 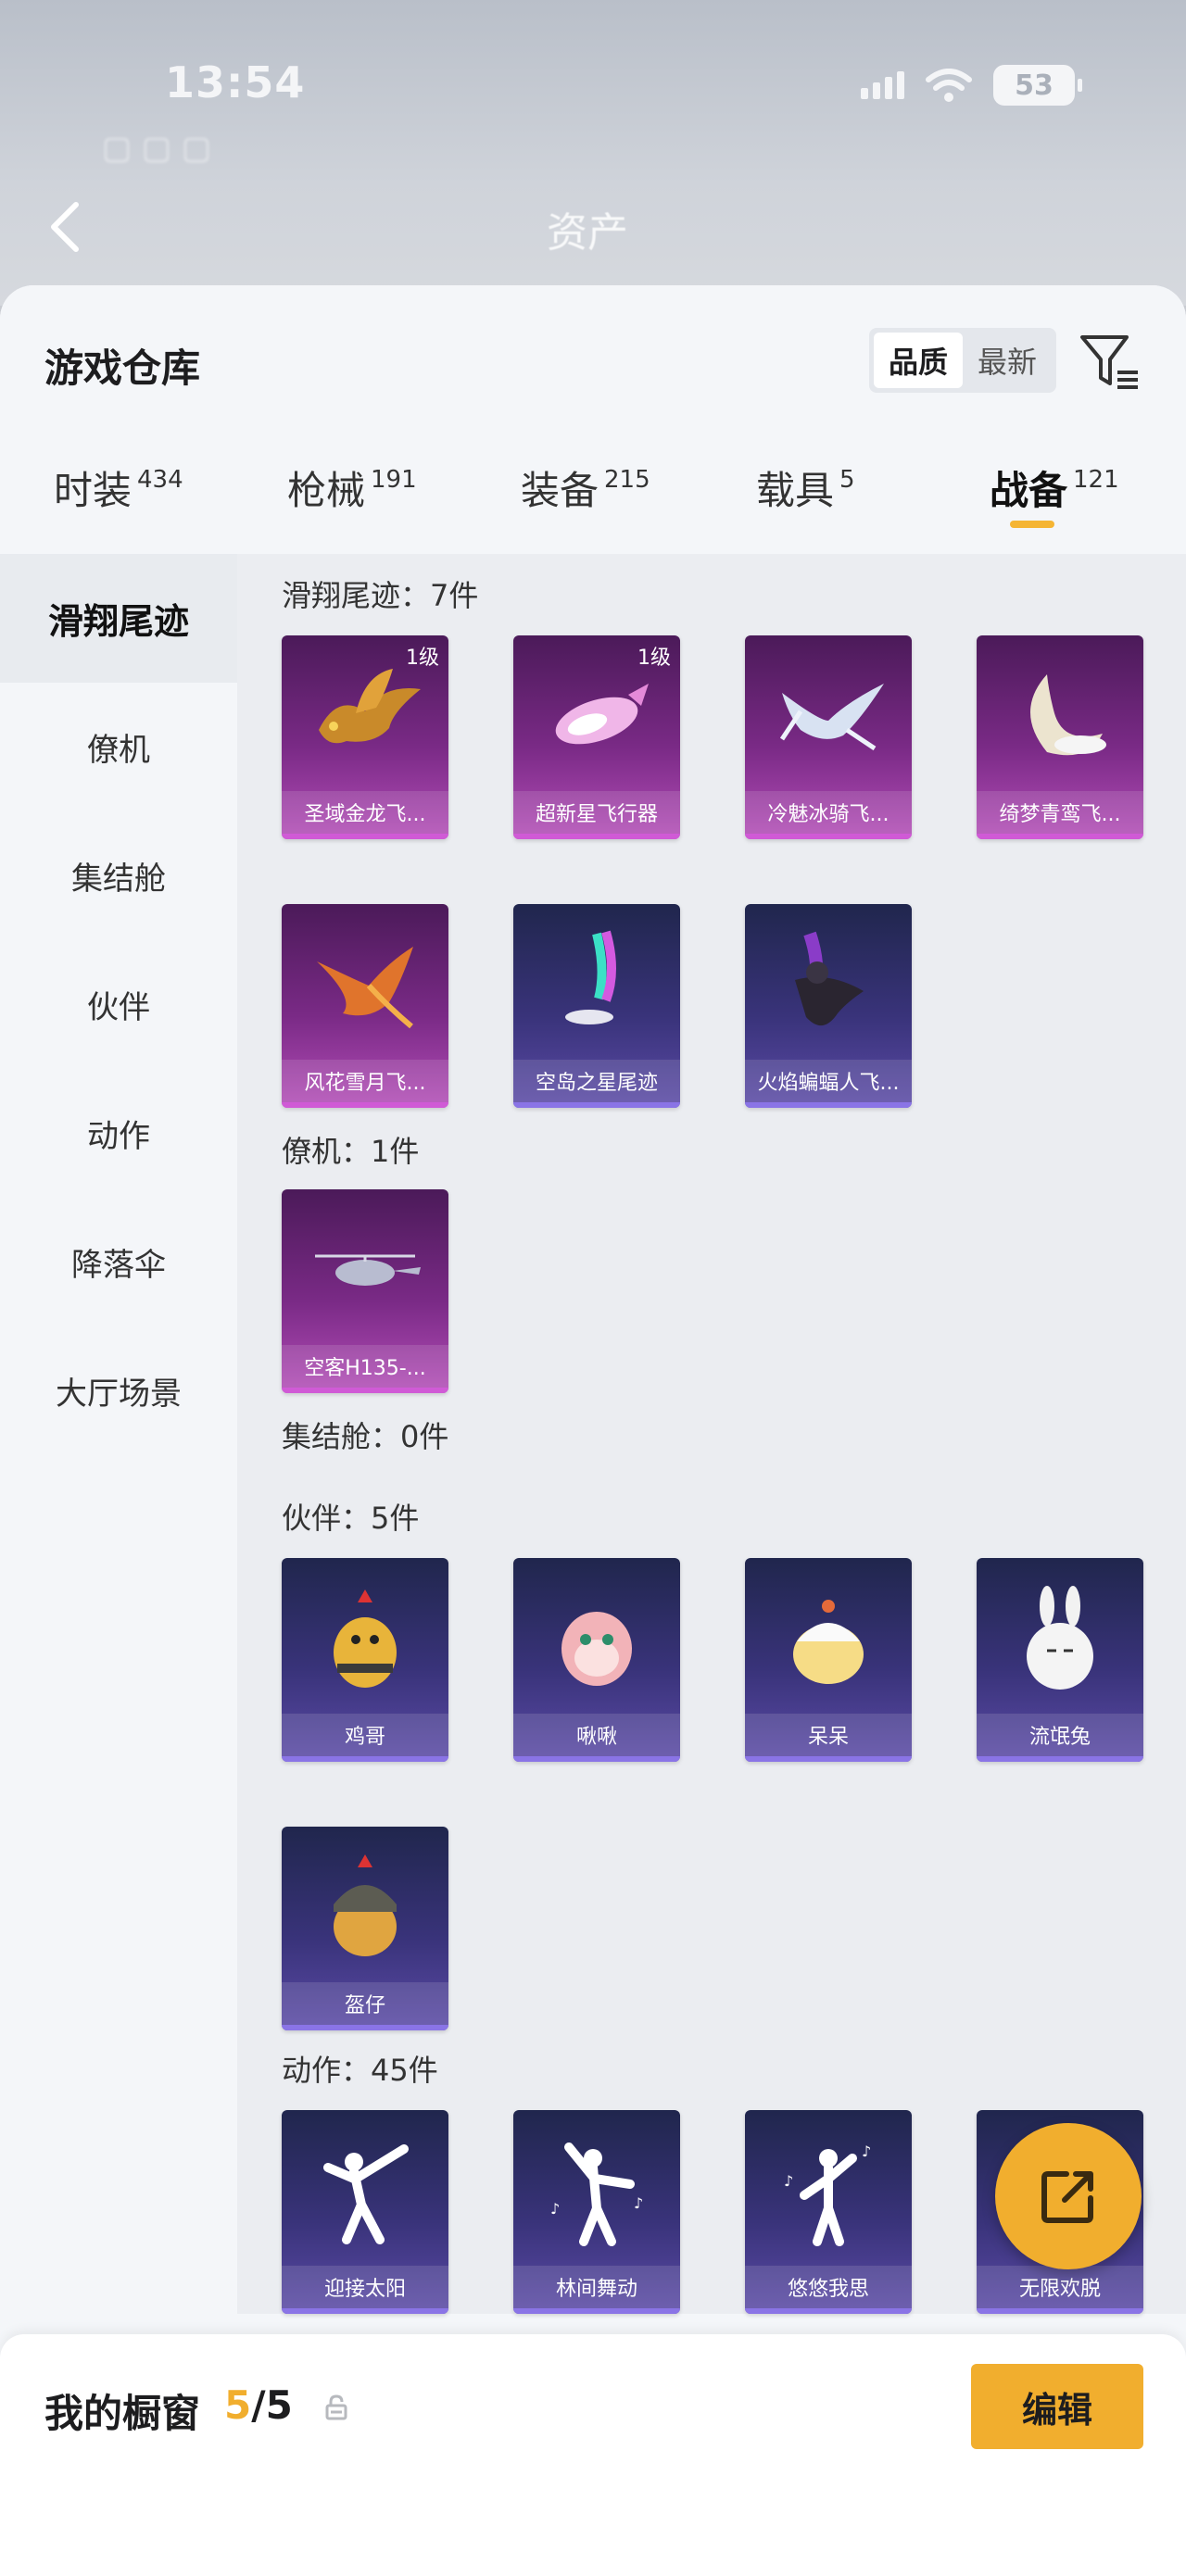 What do you see at coordinates (238, 2405) in the screenshot?
I see `showcase-current: 5` at bounding box center [238, 2405].